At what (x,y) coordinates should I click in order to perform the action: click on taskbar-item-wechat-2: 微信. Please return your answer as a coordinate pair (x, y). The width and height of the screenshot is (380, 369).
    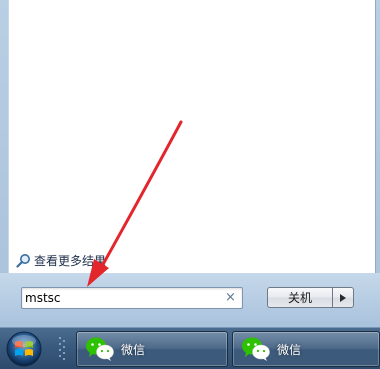
    Looking at the image, I should click on (306, 349).